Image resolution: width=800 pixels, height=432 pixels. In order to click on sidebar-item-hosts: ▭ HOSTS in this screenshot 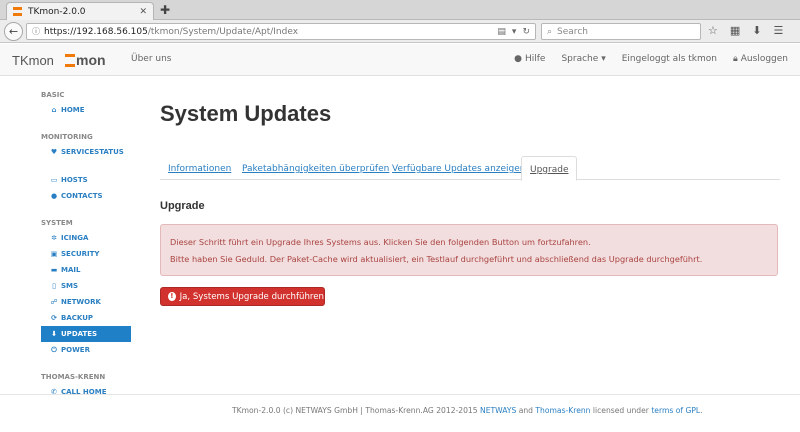, I will do `click(86, 180)`.